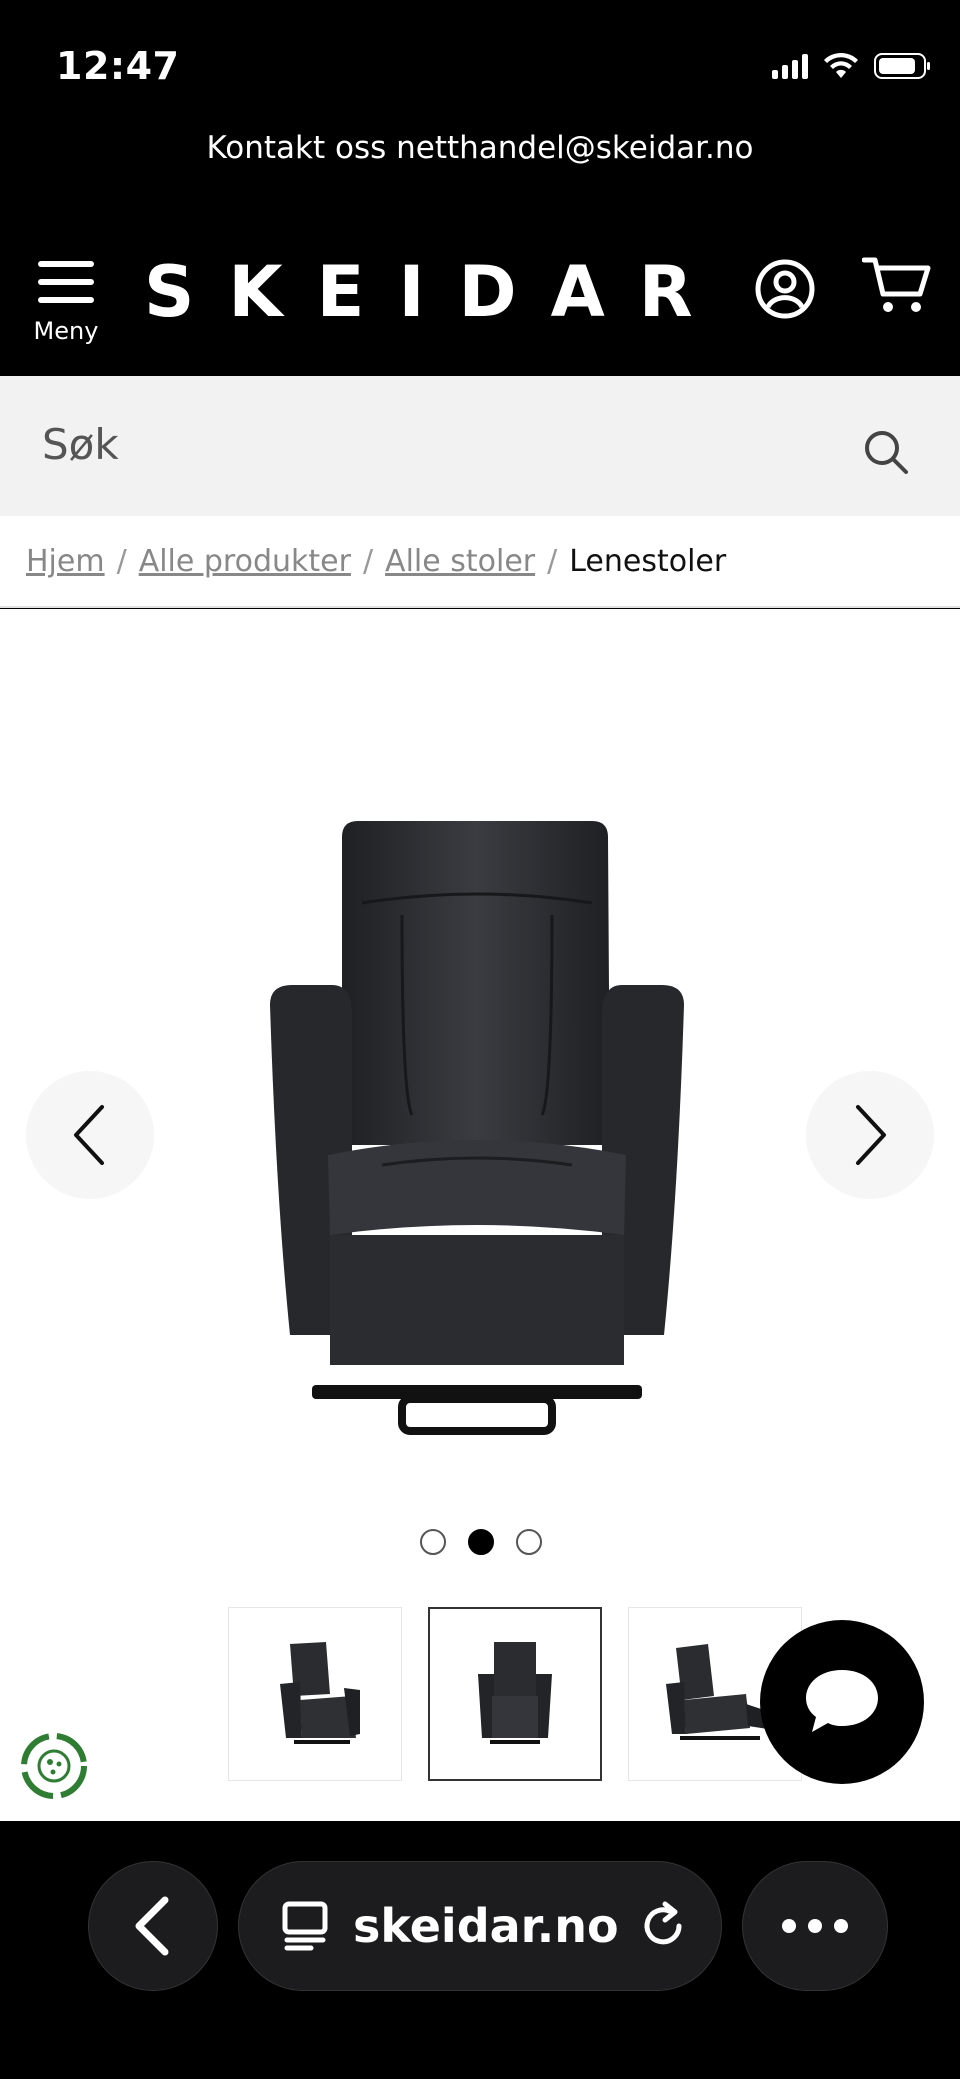 This screenshot has width=960, height=2079. I want to click on address-bar: skeidar.no, so click(480, 1926).